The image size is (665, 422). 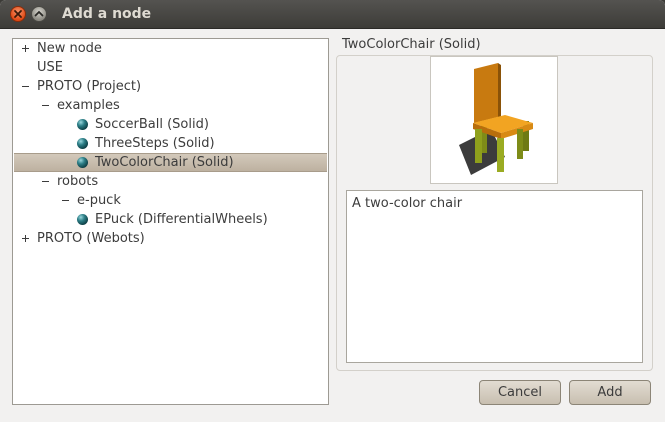 What do you see at coordinates (407, 203) in the screenshot?
I see `description-text: A two-color chair` at bounding box center [407, 203].